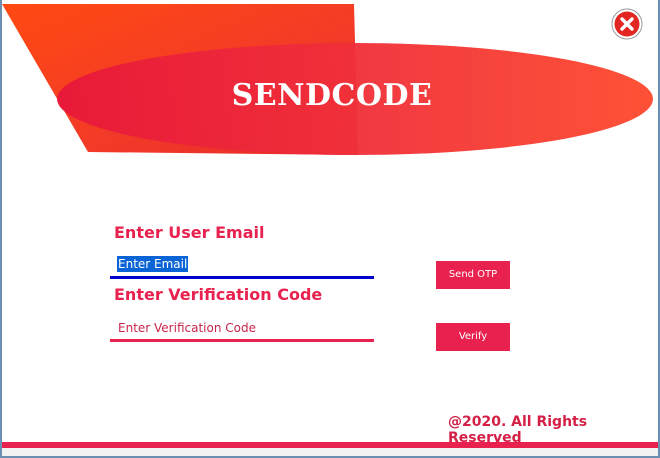  What do you see at coordinates (242, 340) in the screenshot?
I see `verification-code-underline` at bounding box center [242, 340].